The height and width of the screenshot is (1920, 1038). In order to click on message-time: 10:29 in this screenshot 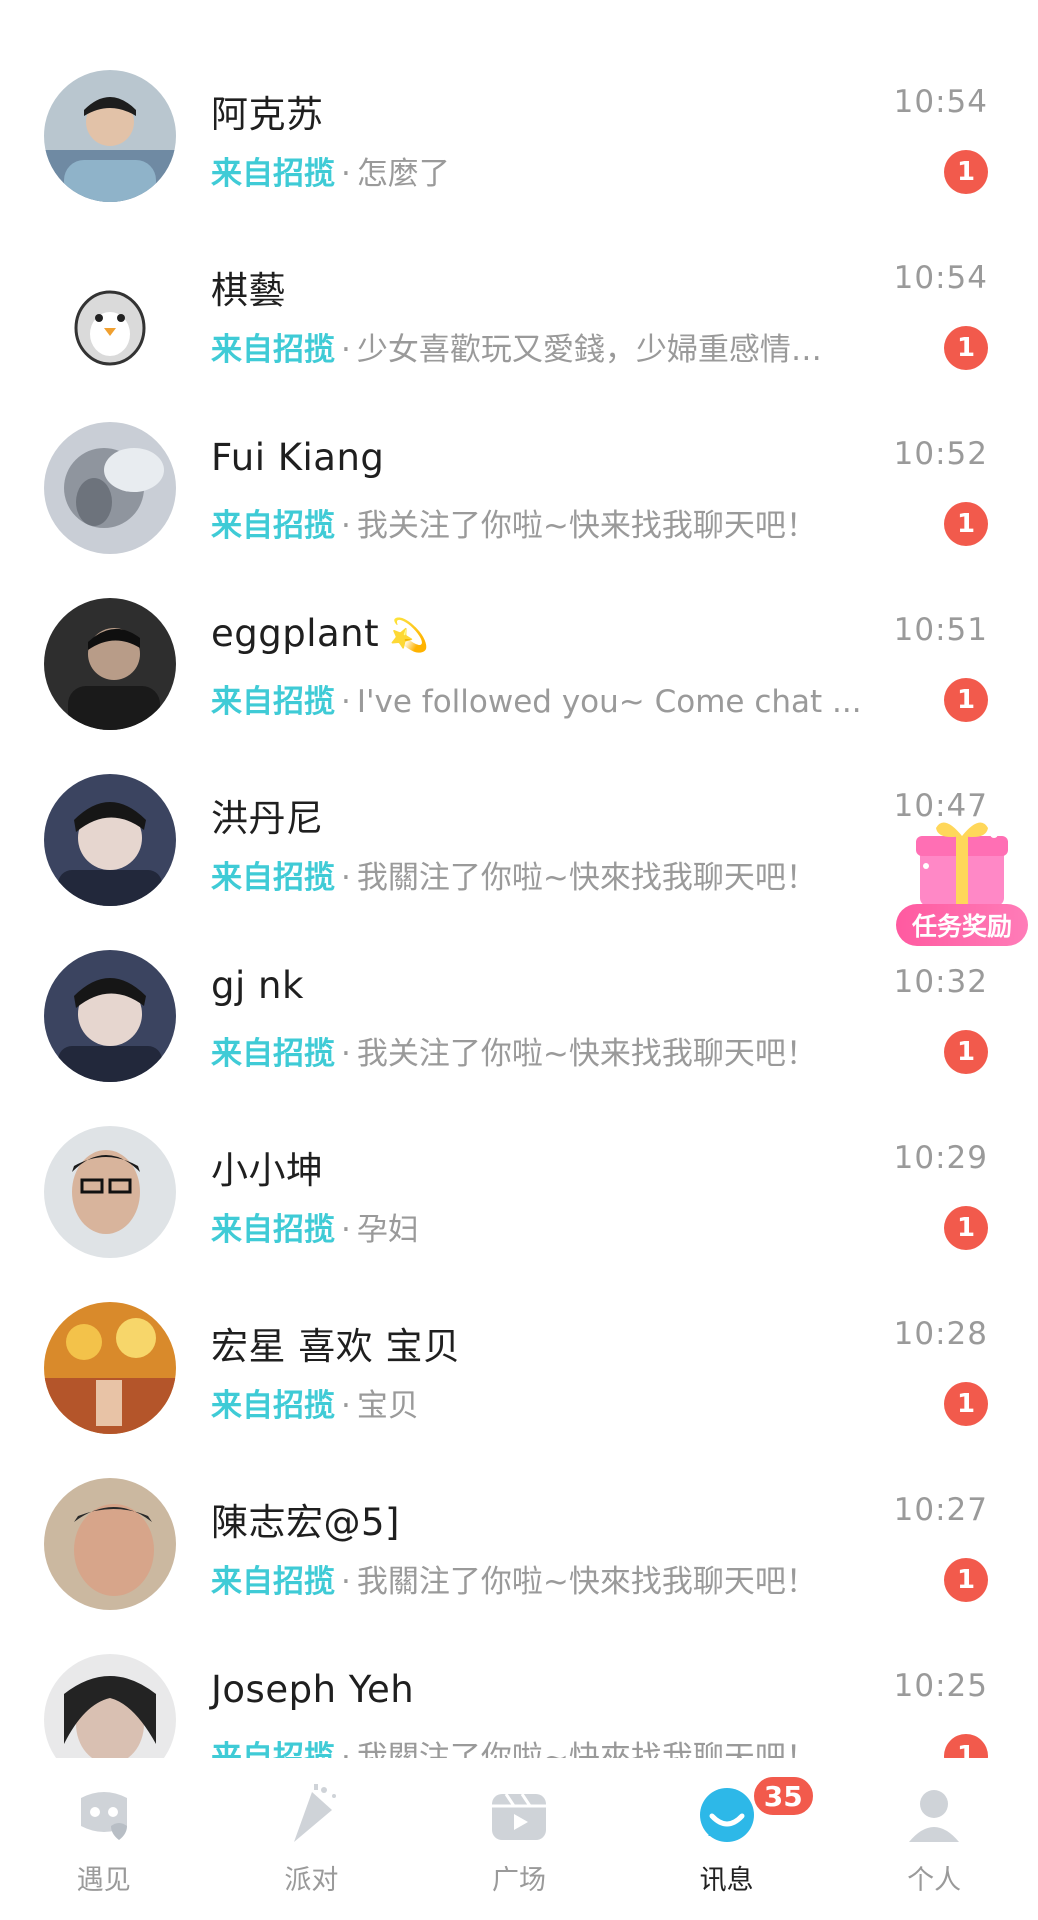, I will do `click(940, 1158)`.